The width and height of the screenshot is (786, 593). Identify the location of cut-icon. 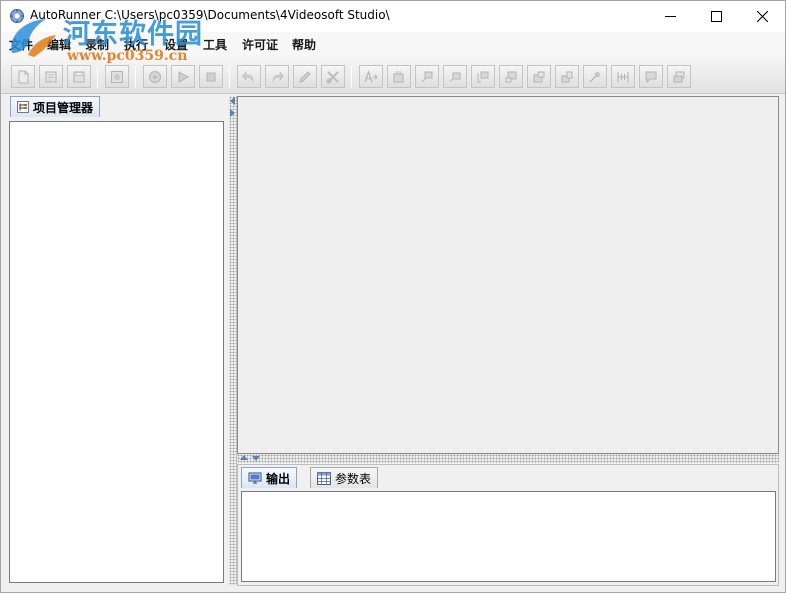
(332, 76).